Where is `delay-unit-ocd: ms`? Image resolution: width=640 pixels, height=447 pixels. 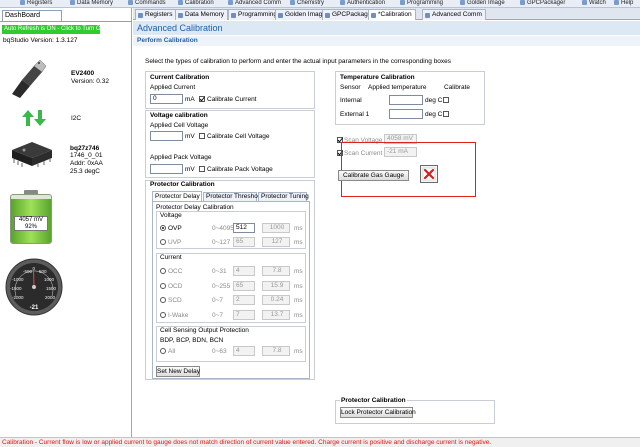
delay-unit-ocd: ms is located at coordinates (298, 286).